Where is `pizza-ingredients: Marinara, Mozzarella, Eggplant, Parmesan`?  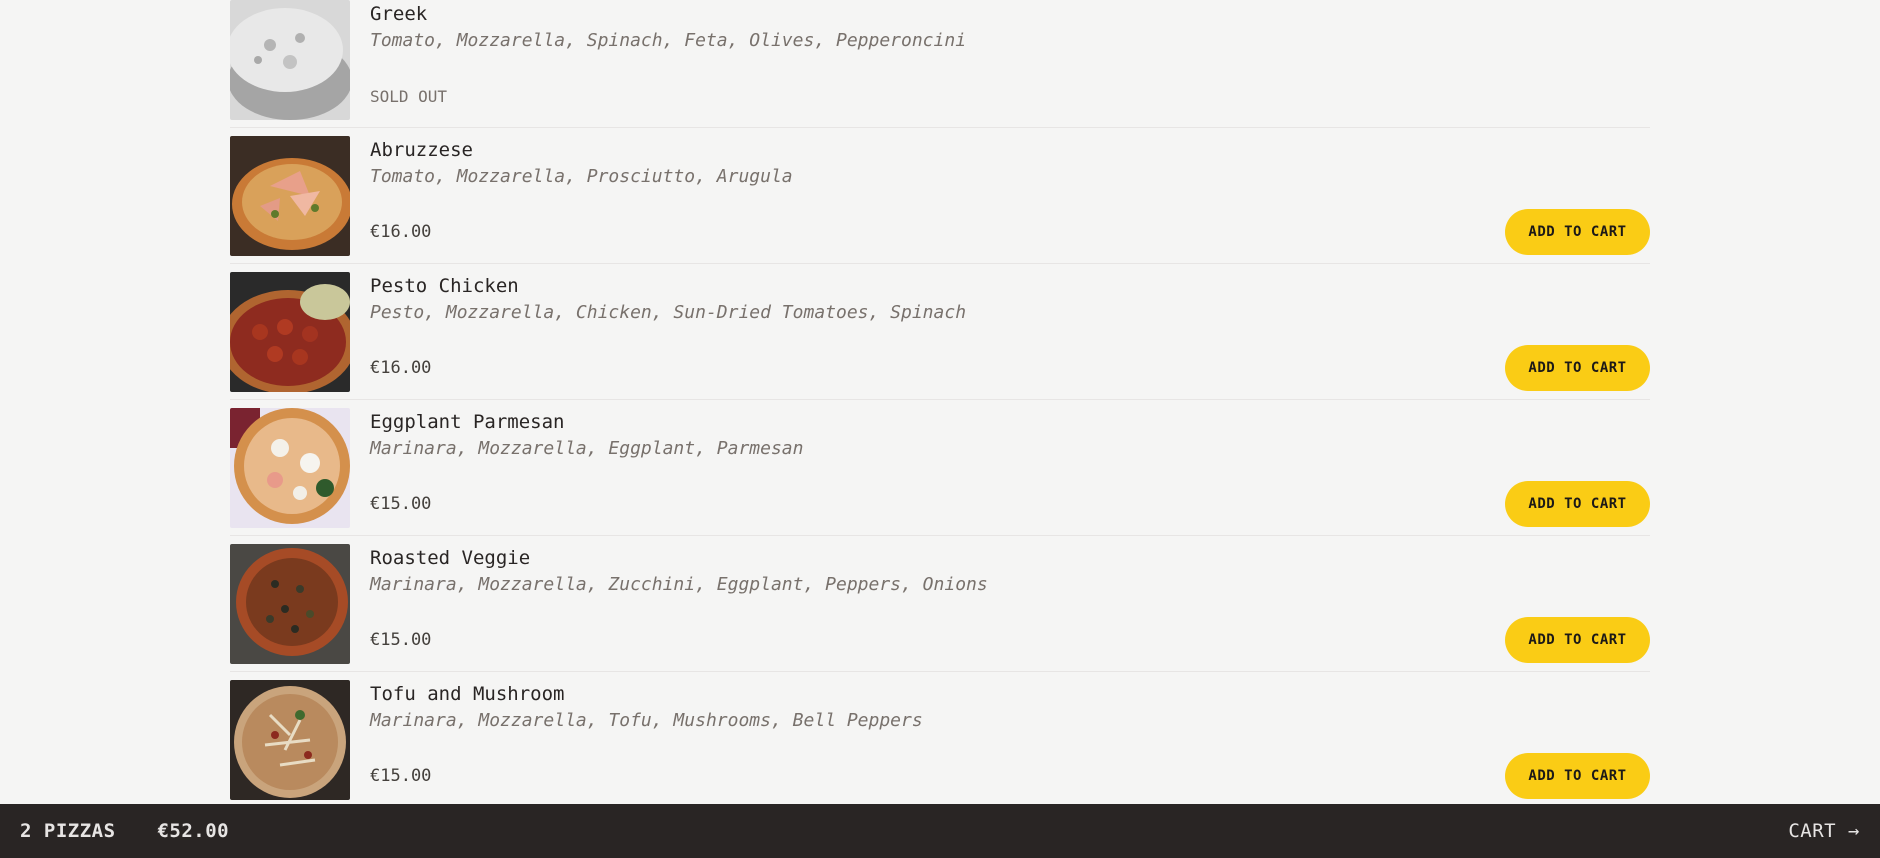 pizza-ingredients: Marinara, Mozzarella, Eggplant, Parmesan is located at coordinates (587, 448).